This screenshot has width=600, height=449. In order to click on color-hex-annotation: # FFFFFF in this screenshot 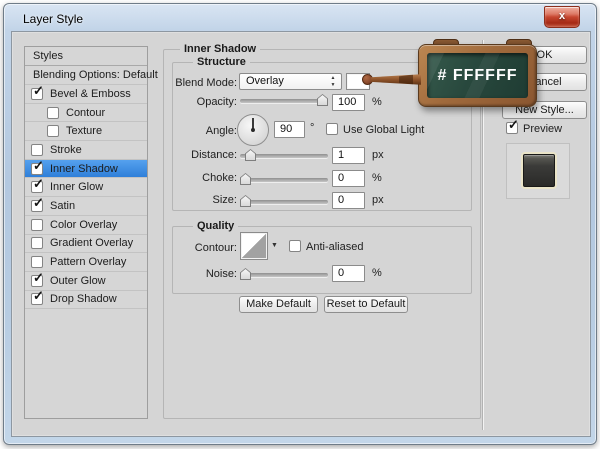, I will do `click(477, 75)`.